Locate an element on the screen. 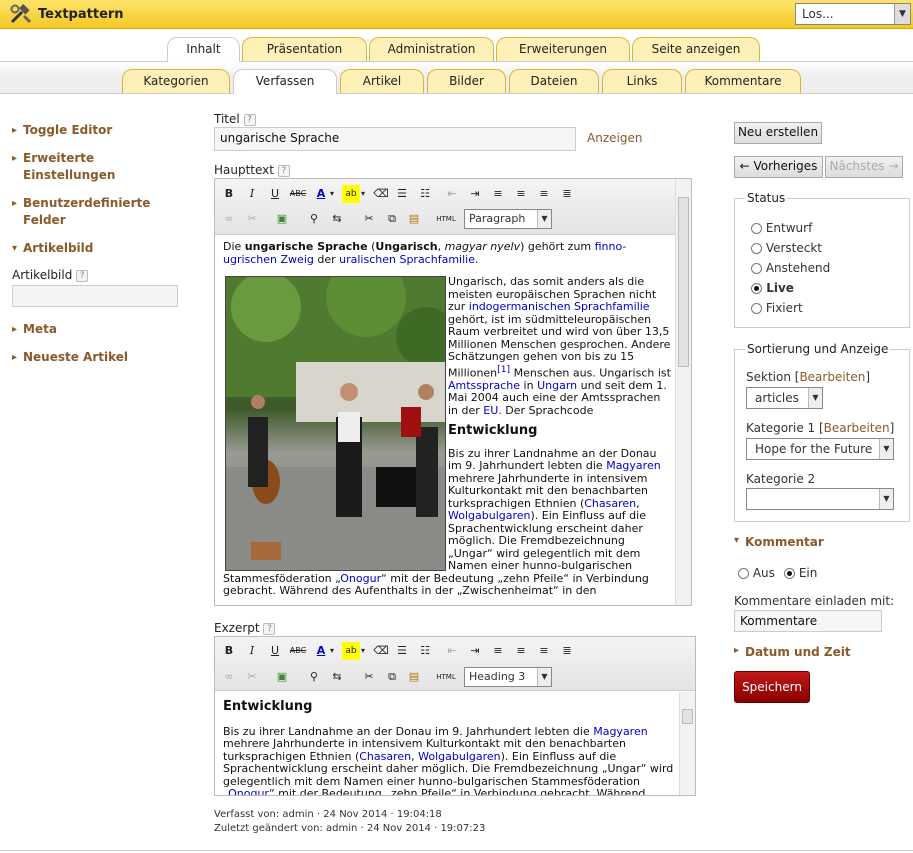 The width and height of the screenshot is (913, 853). status-live: Live is located at coordinates (772, 288).